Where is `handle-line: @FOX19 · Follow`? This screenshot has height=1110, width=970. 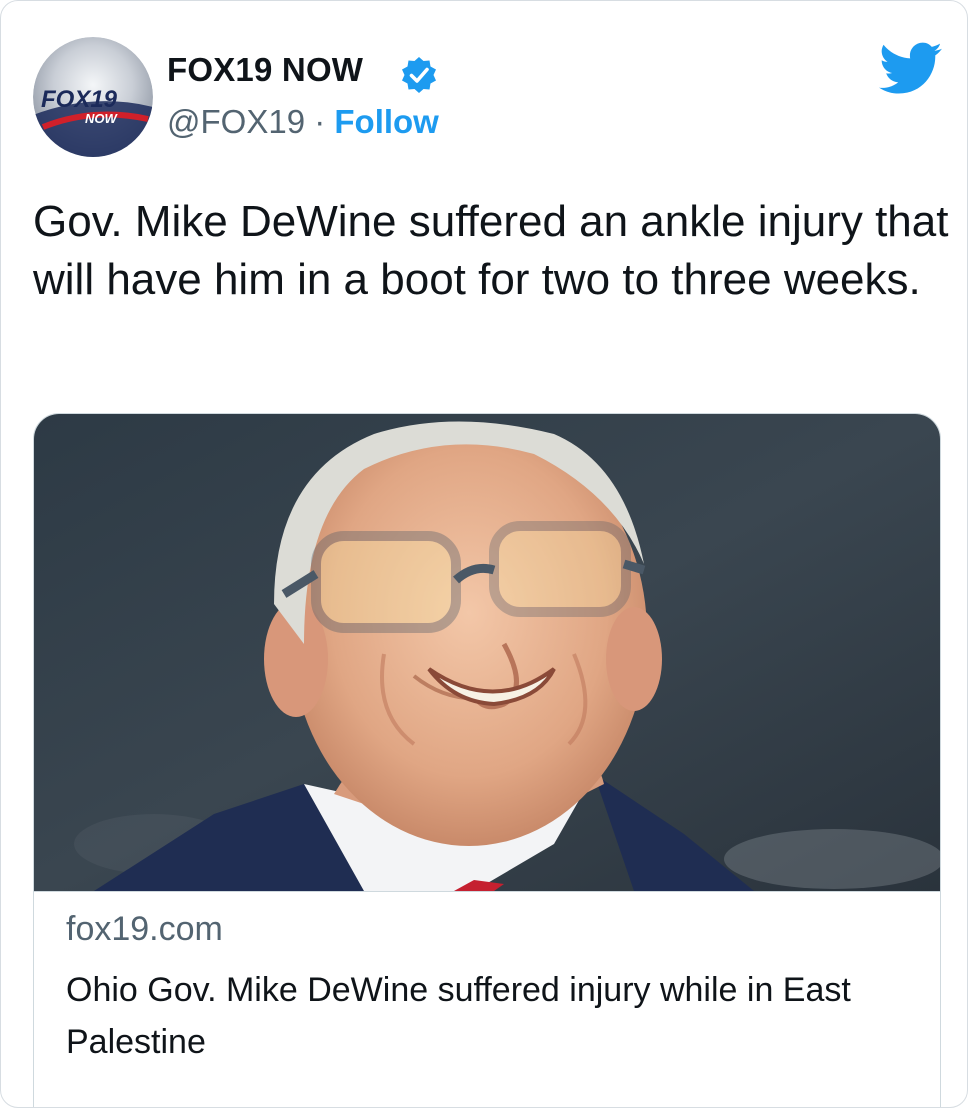 handle-line: @FOX19 · Follow is located at coordinates (303, 122).